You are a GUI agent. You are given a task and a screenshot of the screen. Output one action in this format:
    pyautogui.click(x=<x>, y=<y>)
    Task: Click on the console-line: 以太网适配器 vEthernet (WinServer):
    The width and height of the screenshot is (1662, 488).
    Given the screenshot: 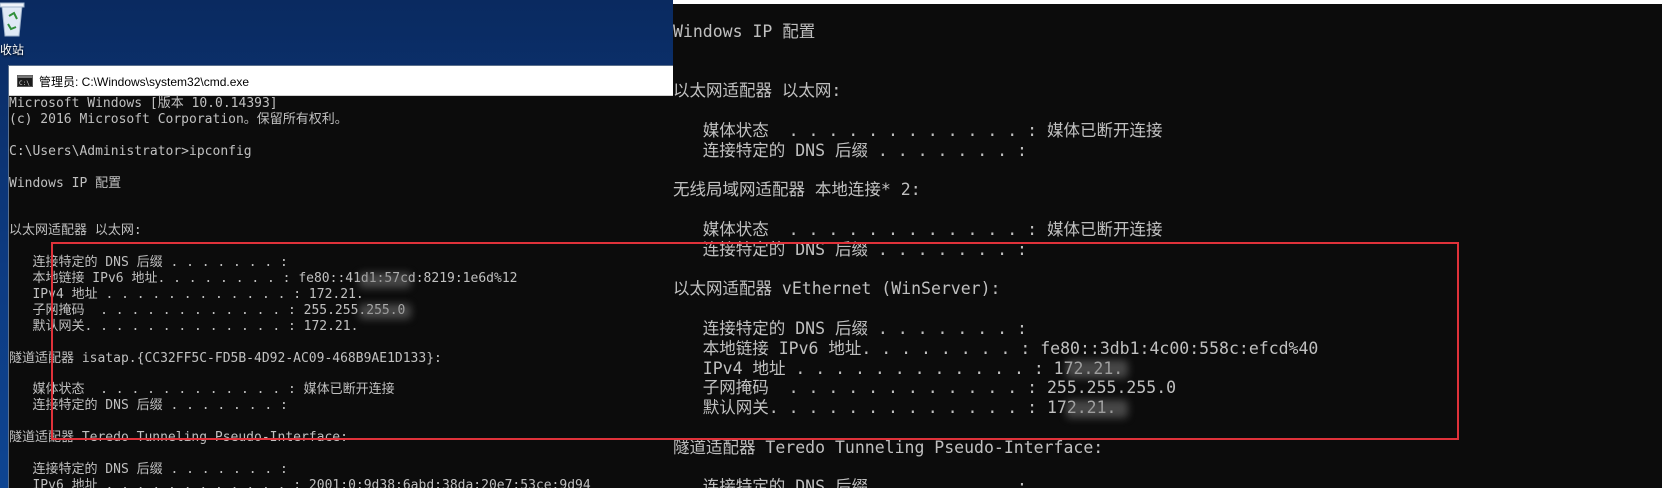 What is the action you would take?
    pyautogui.click(x=837, y=289)
    